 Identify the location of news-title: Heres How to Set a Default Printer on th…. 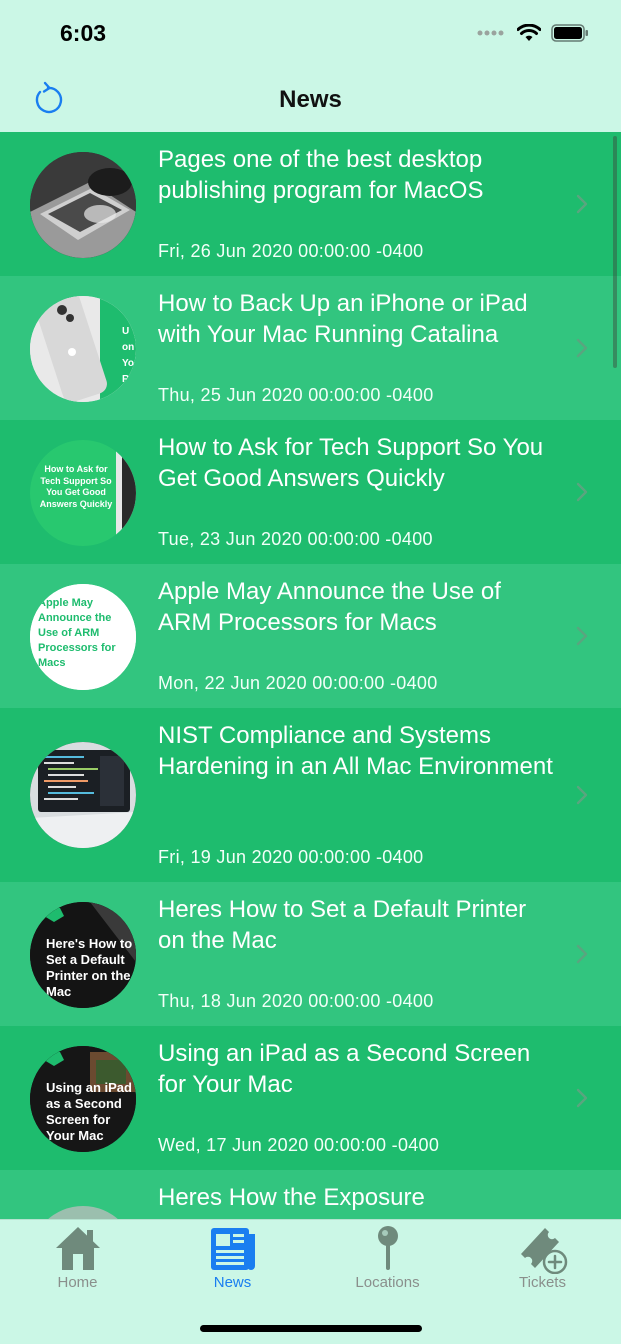
(342, 925).